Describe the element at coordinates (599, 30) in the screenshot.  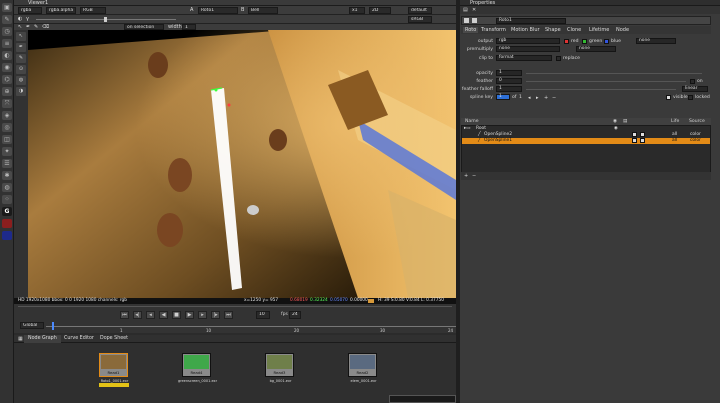
I see `tab-lifetime: Lifetime` at that location.